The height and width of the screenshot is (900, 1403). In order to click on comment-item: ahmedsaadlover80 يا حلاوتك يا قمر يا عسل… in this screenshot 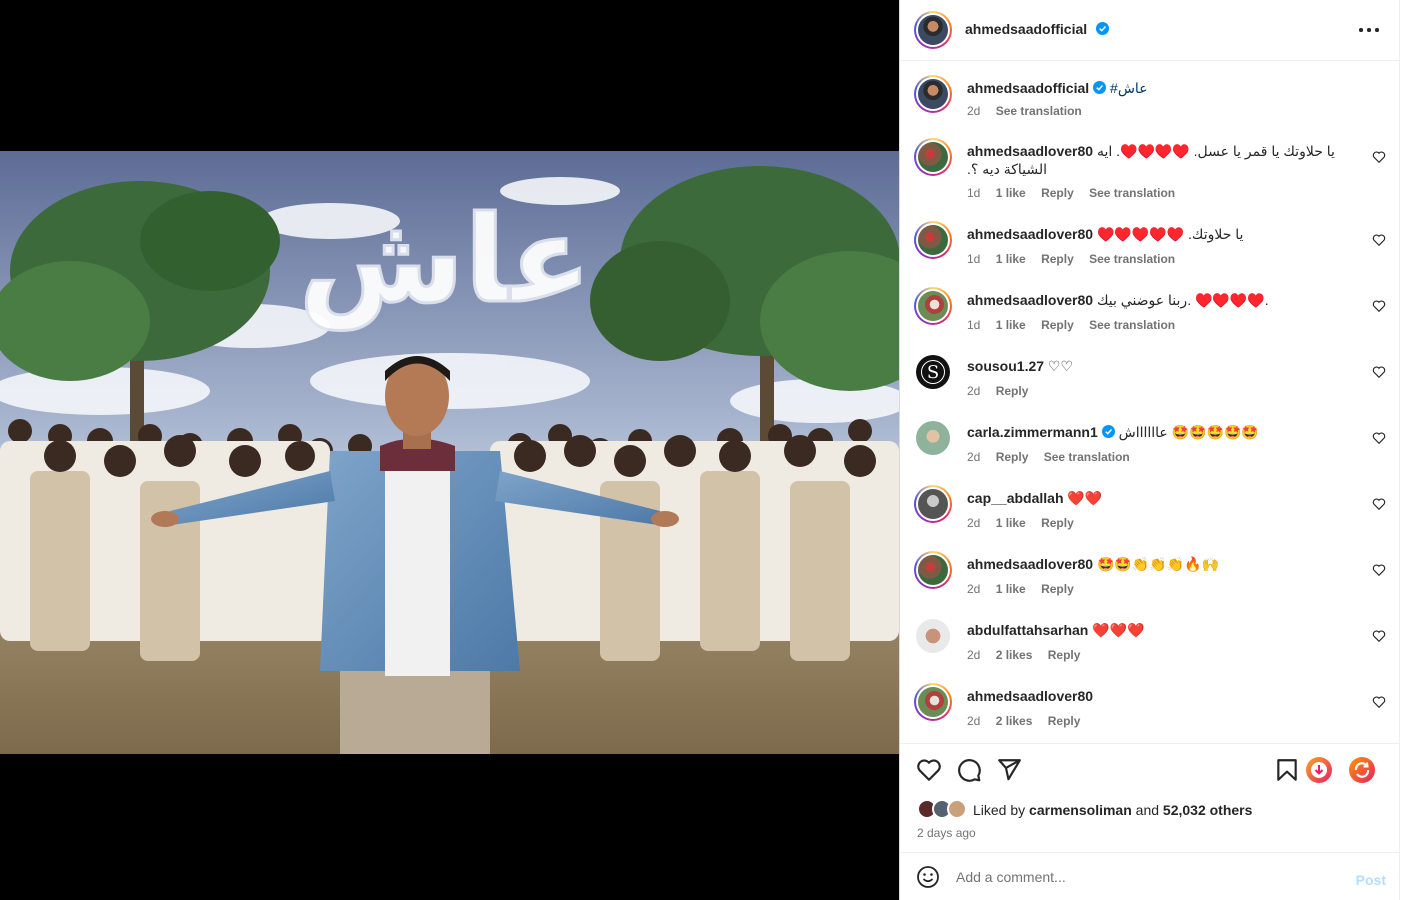, I will do `click(1150, 170)`.